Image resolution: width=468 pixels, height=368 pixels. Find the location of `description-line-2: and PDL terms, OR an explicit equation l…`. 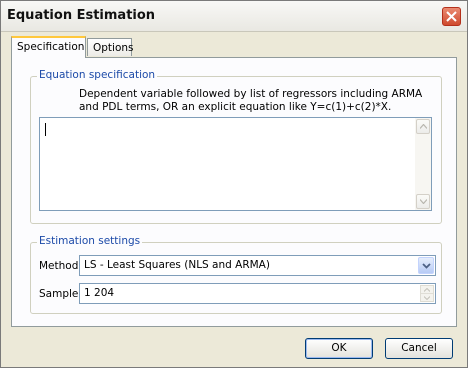

description-line-2: and PDL terms, OR an explicit equation l… is located at coordinates (235, 107).